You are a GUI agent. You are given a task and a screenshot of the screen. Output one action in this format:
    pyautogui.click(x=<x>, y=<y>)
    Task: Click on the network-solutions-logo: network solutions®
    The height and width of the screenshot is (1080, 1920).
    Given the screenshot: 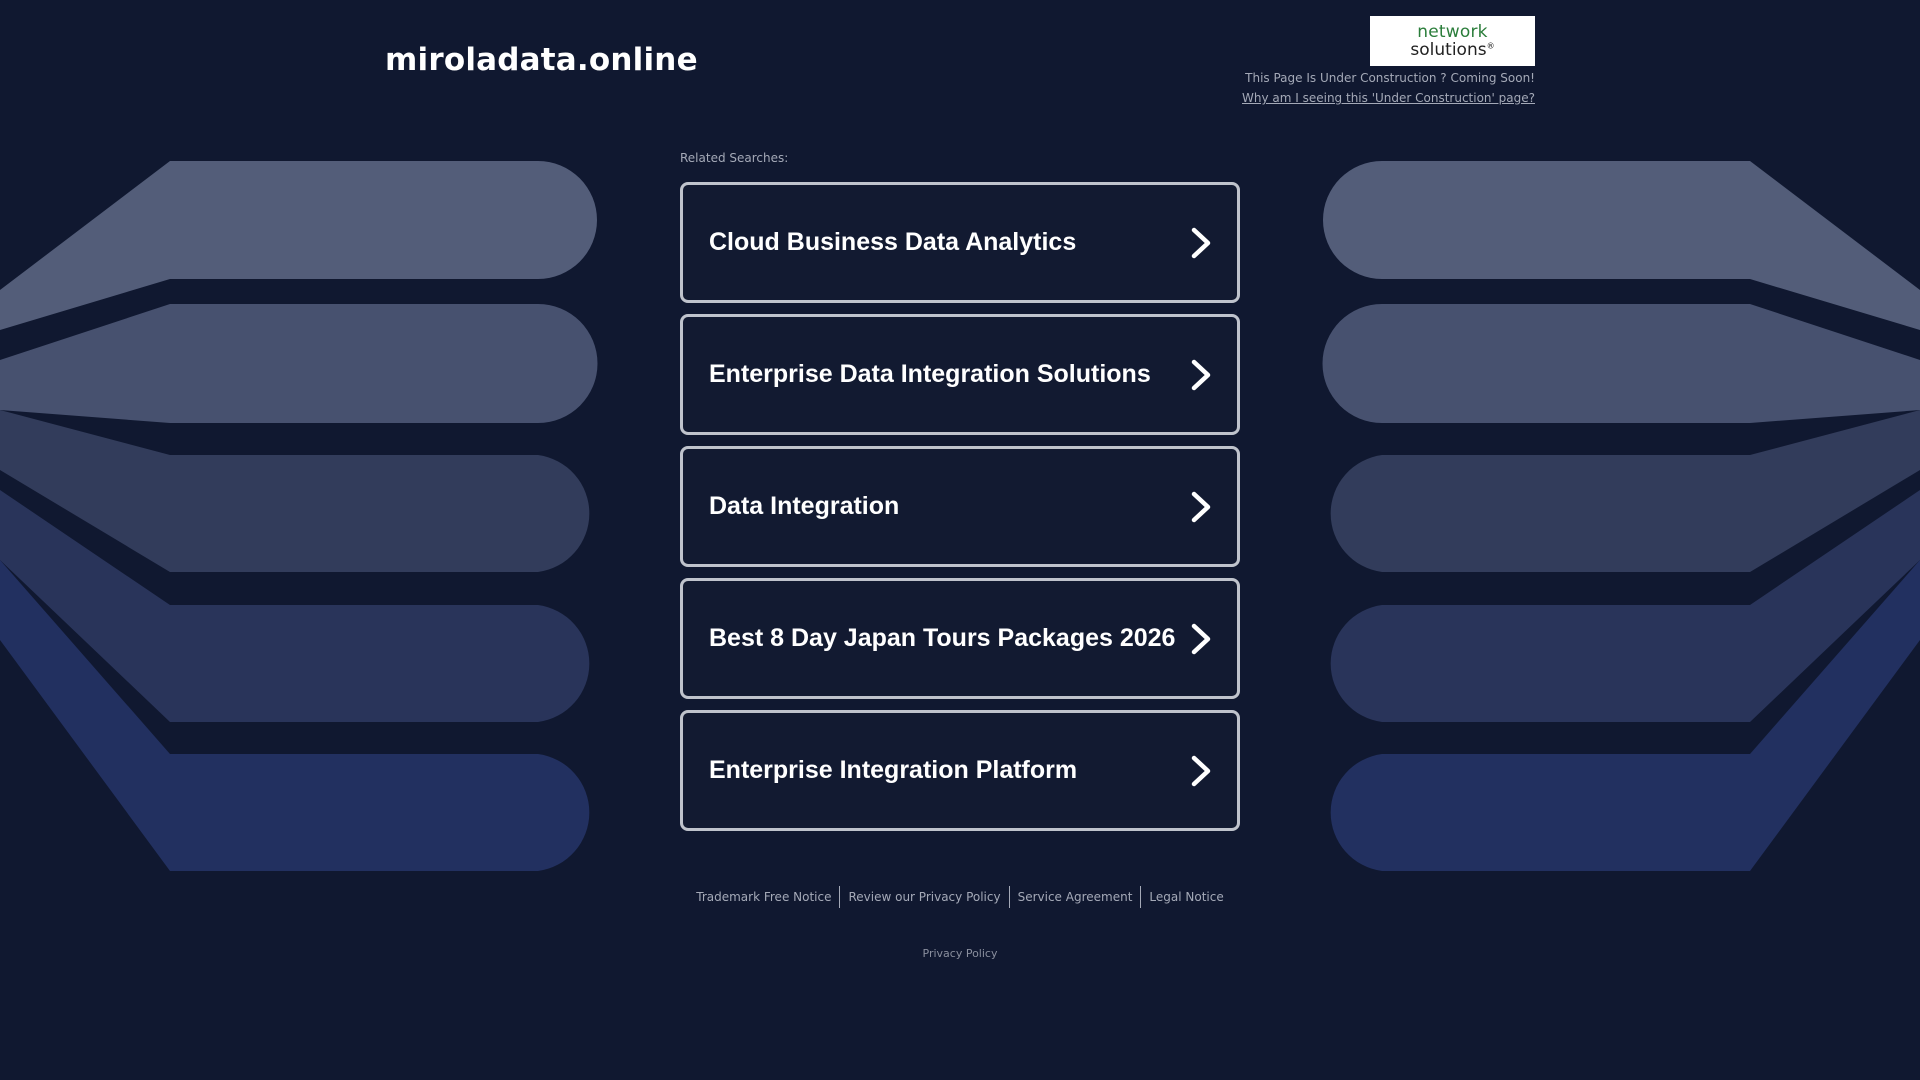 What is the action you would take?
    pyautogui.click(x=1452, y=41)
    